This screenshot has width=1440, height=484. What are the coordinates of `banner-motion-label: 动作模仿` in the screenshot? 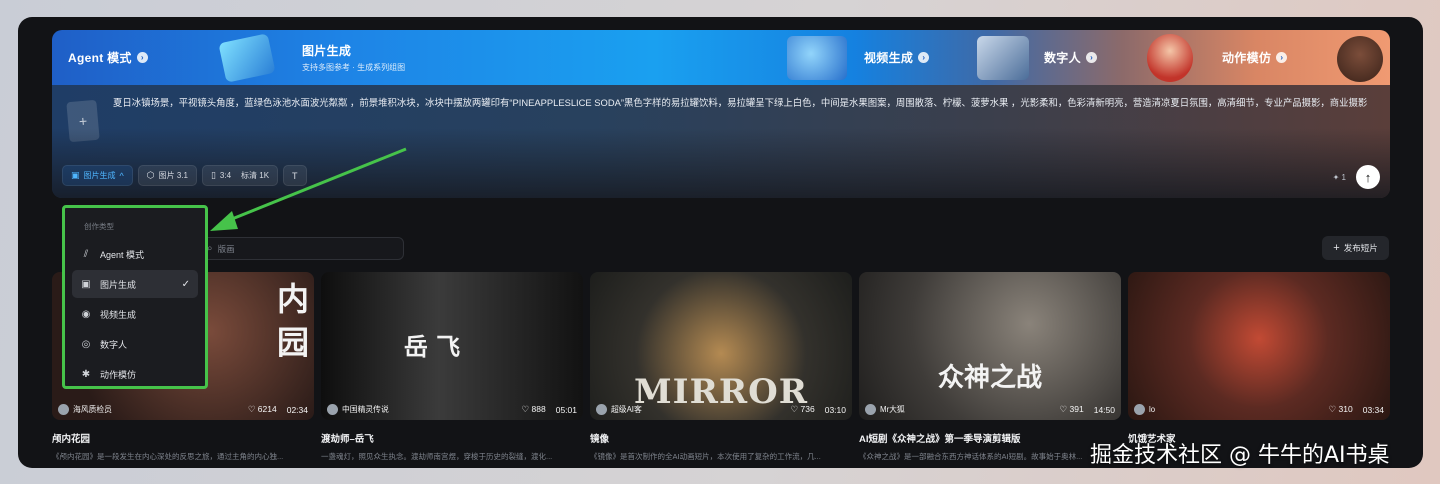 It's located at (1247, 58).